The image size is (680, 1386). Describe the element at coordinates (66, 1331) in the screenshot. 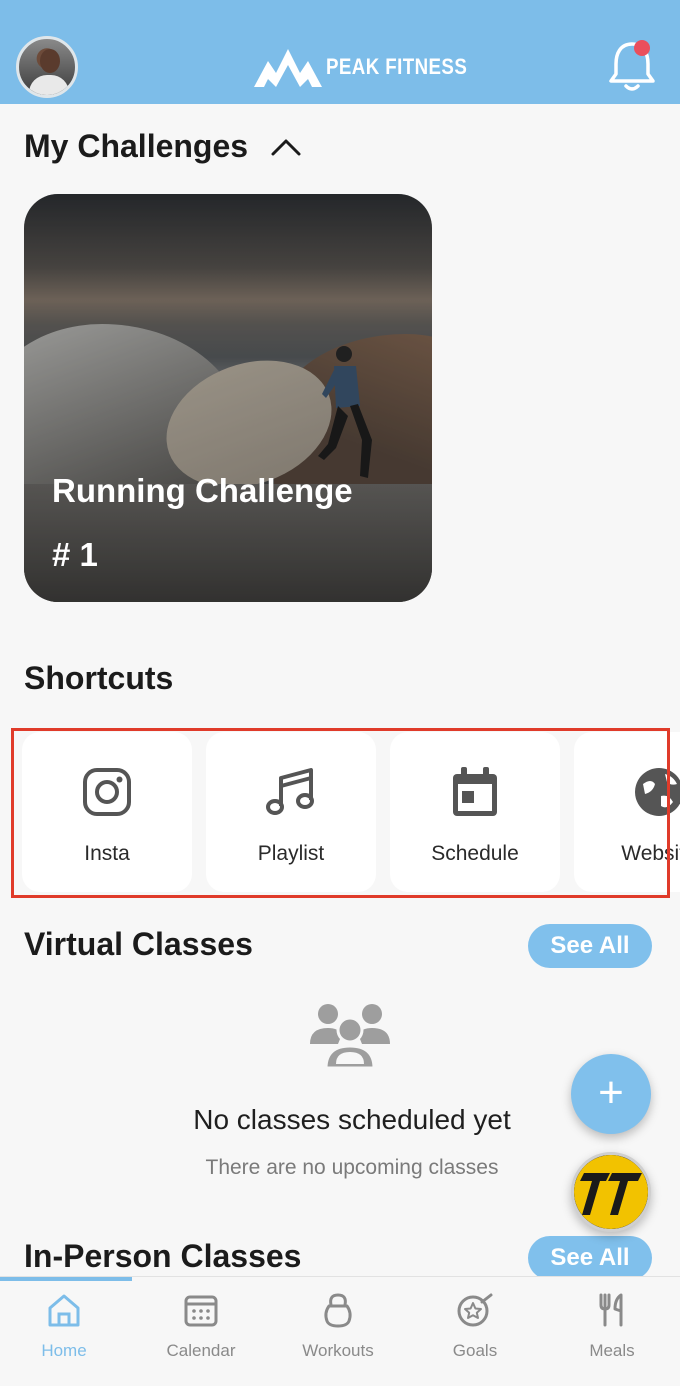

I see `nav-home: Home` at that location.